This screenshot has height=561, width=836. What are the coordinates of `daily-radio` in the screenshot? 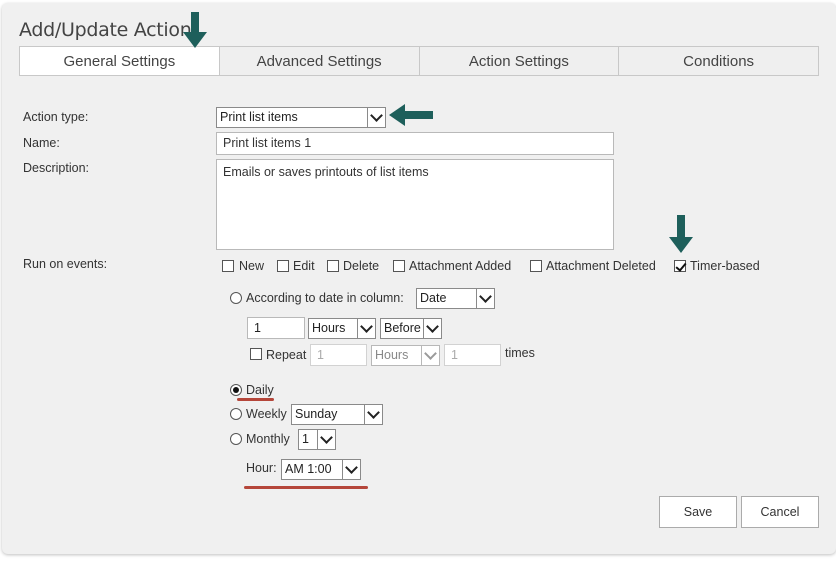 It's located at (236, 390).